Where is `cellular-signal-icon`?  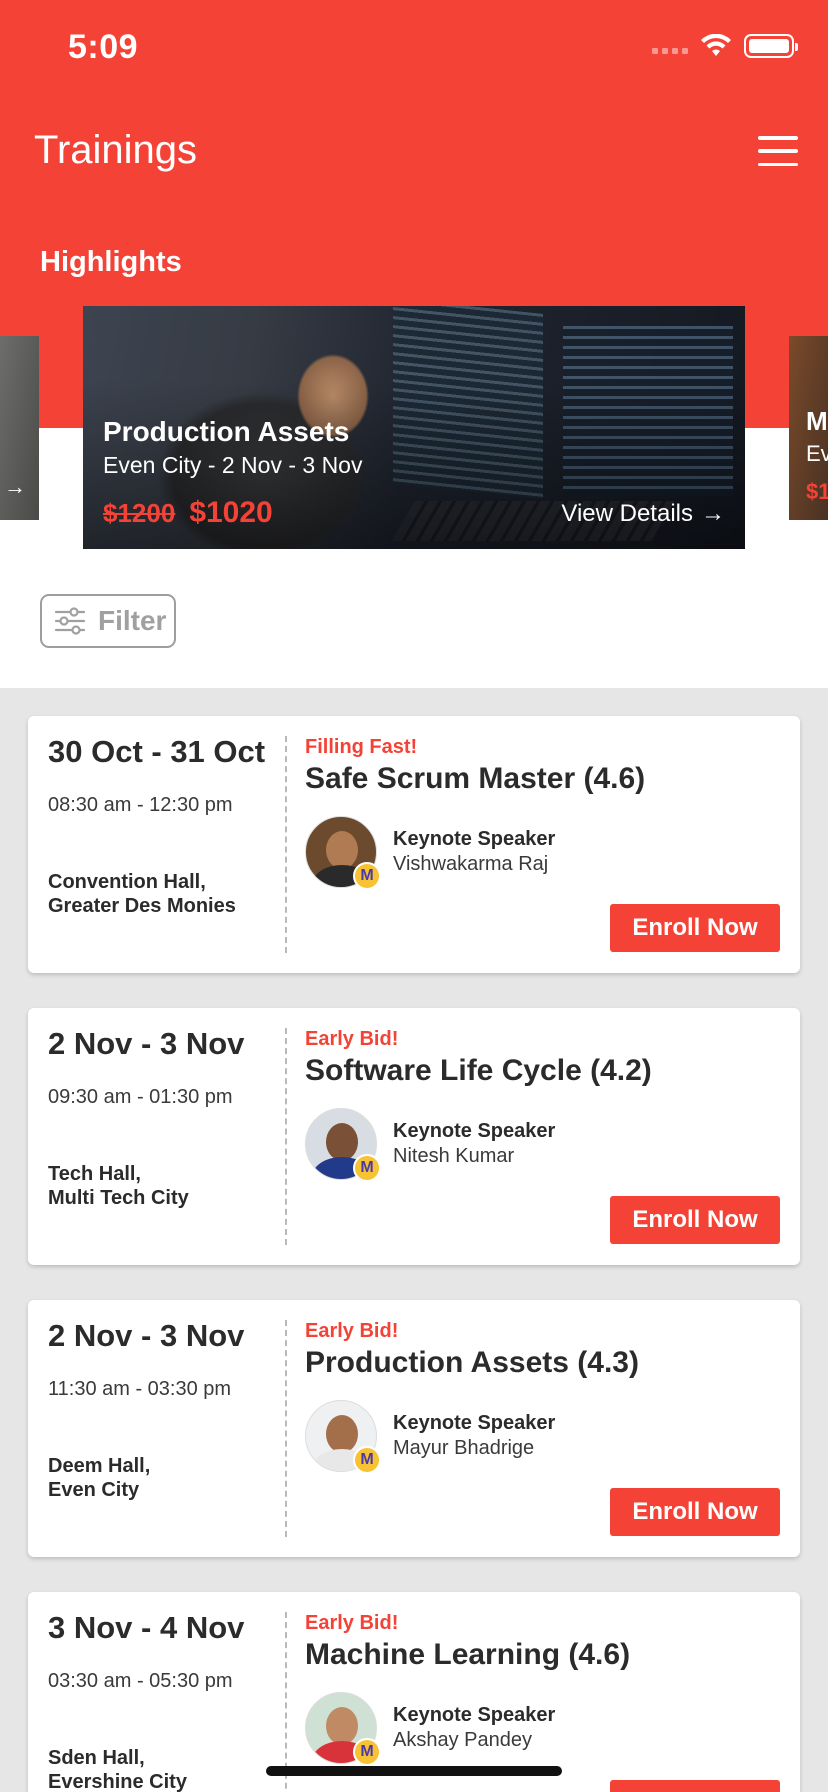
cellular-signal-icon is located at coordinates (670, 46).